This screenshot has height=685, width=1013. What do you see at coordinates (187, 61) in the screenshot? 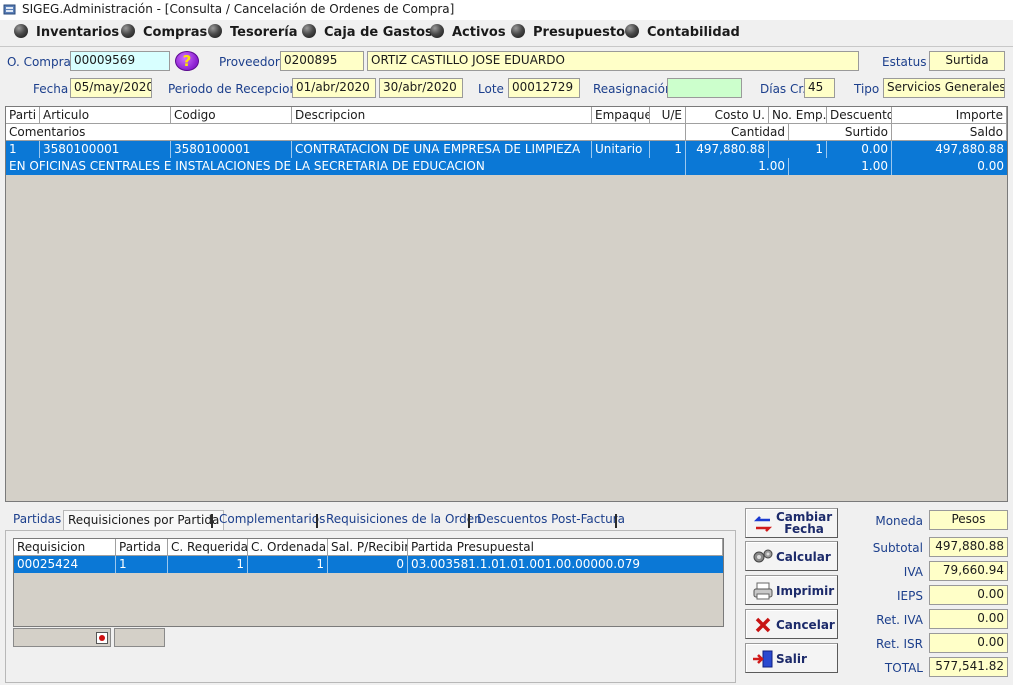
I see `help-question-icon: ?` at bounding box center [187, 61].